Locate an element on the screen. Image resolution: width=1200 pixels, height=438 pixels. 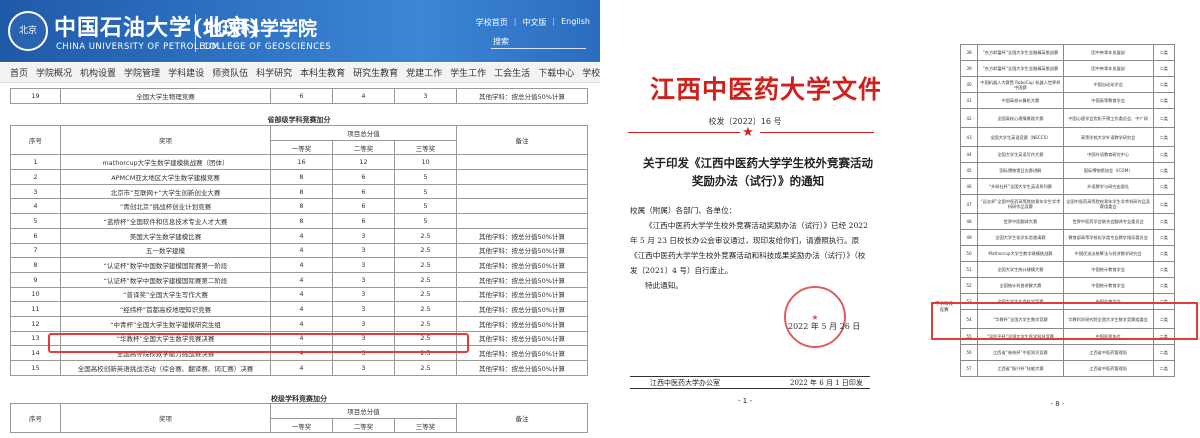
cell-organizer: 世界中医药学会联合会翻译专业委员会 is located at coordinates (1108, 221).